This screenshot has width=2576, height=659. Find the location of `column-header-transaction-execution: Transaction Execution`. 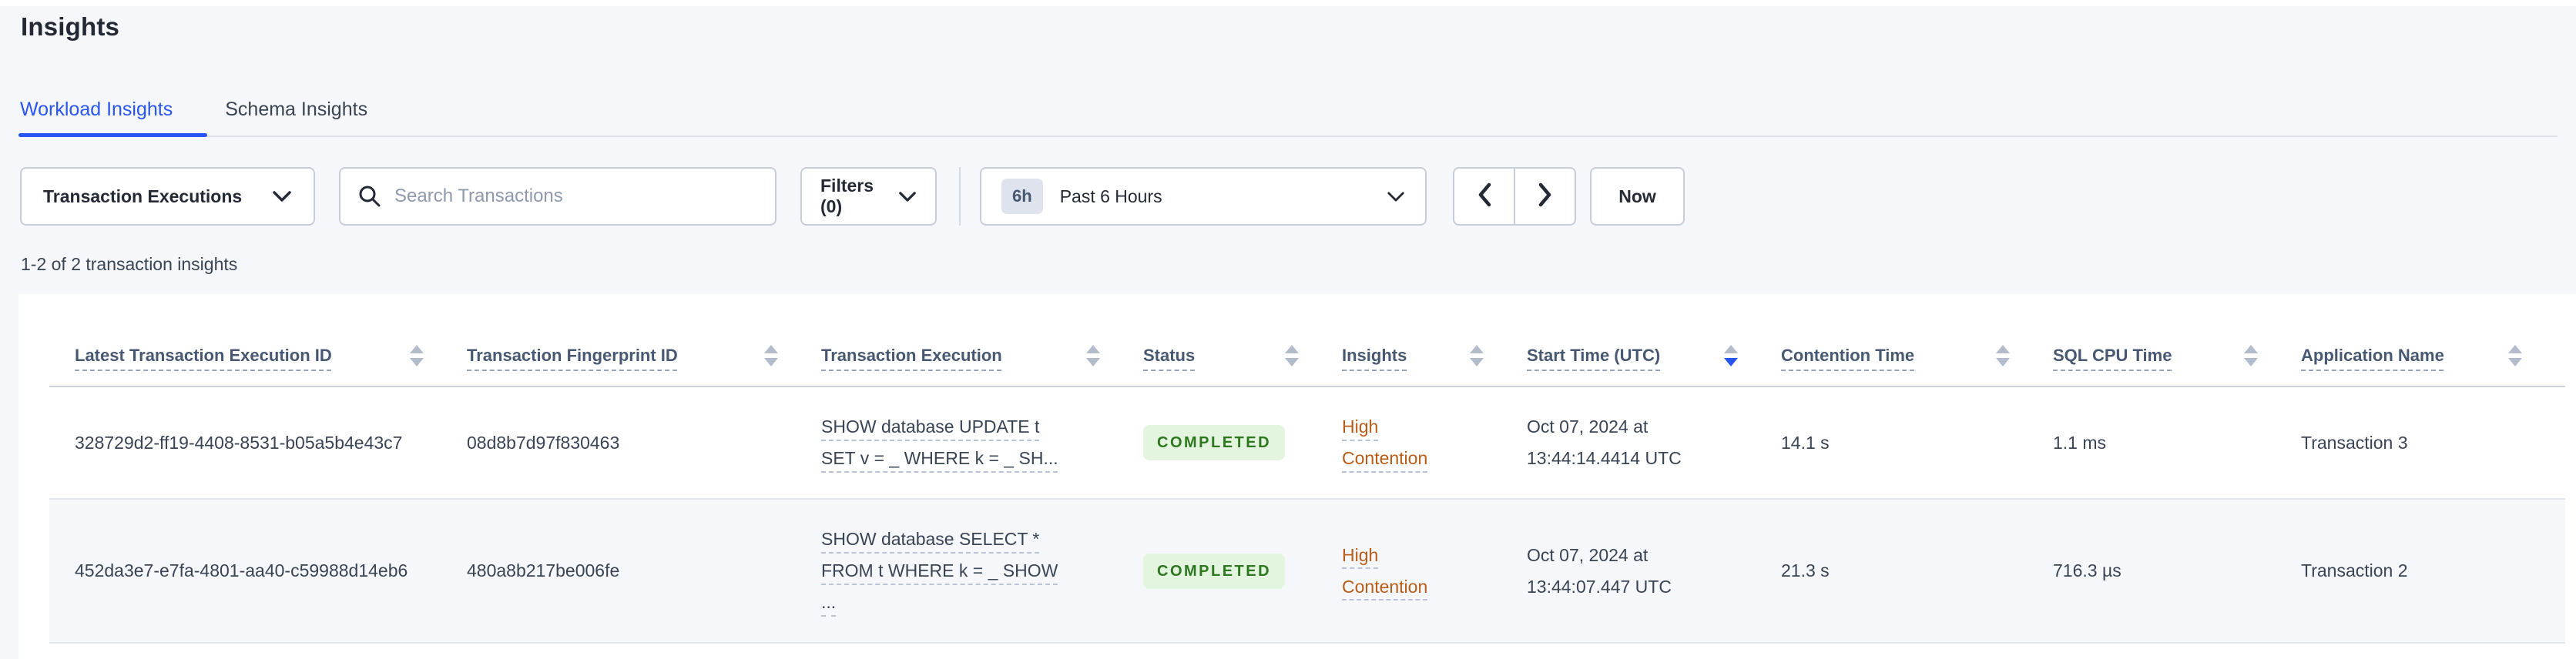

column-header-transaction-execution: Transaction Execution is located at coordinates (982, 355).